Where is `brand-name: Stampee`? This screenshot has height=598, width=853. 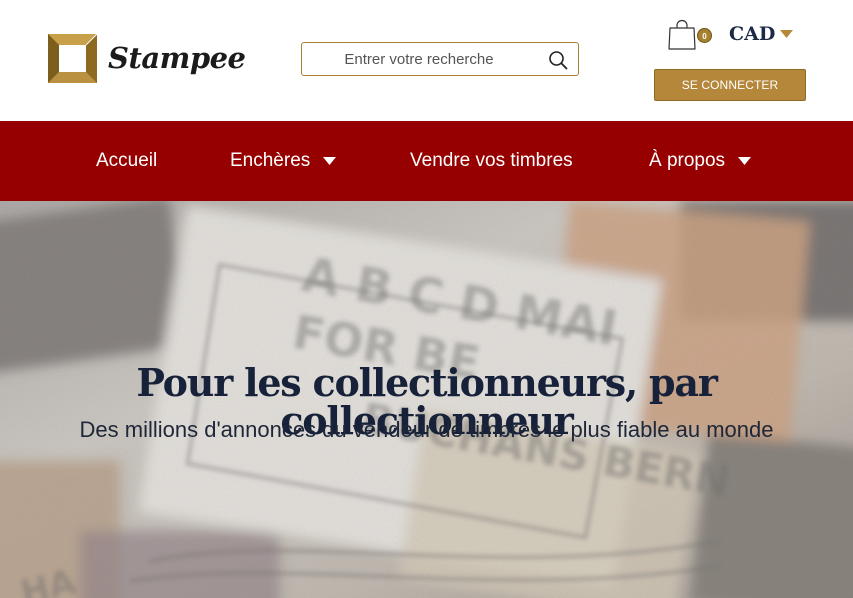 brand-name: Stampee is located at coordinates (177, 57).